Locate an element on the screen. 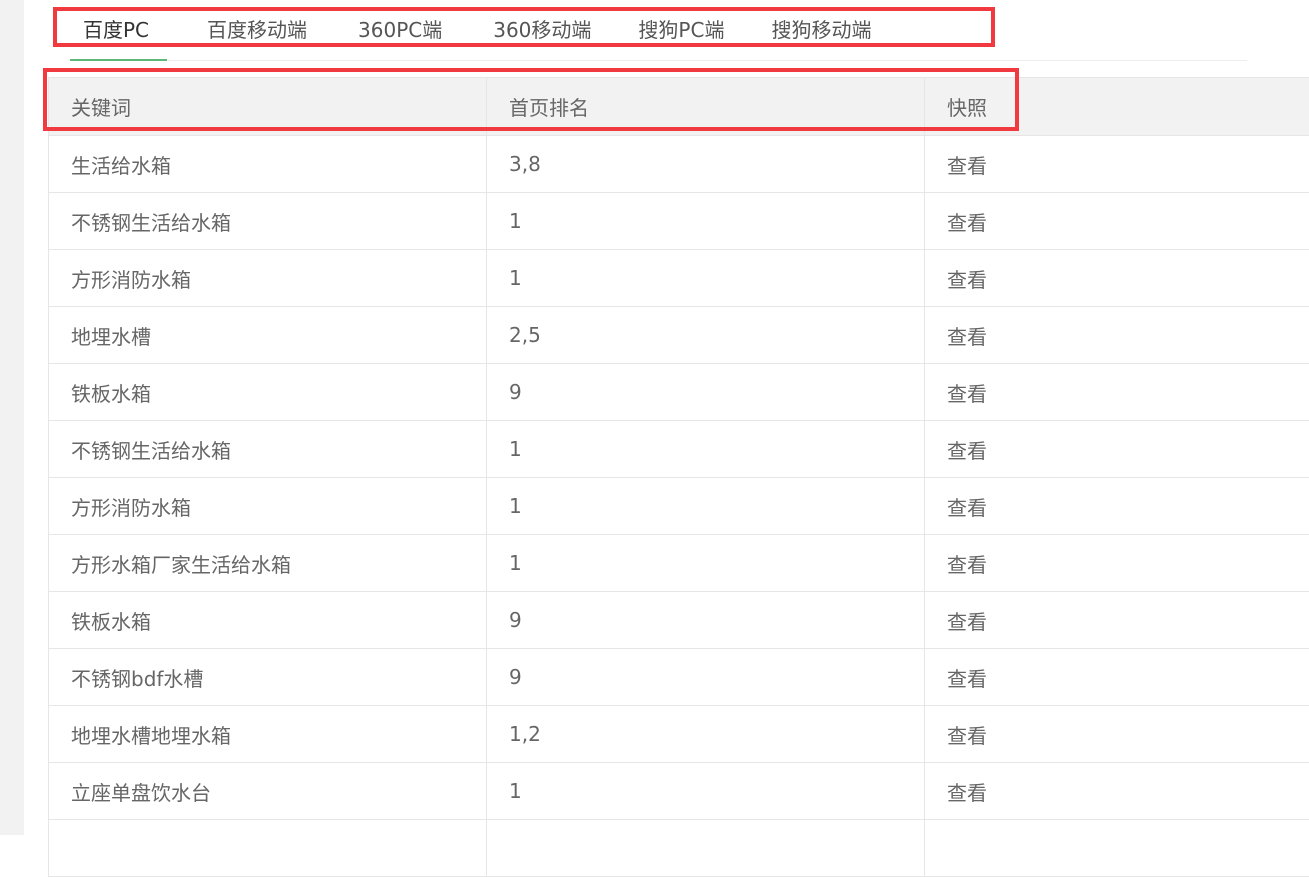 The width and height of the screenshot is (1309, 877). keyword-cell is located at coordinates (268, 848).